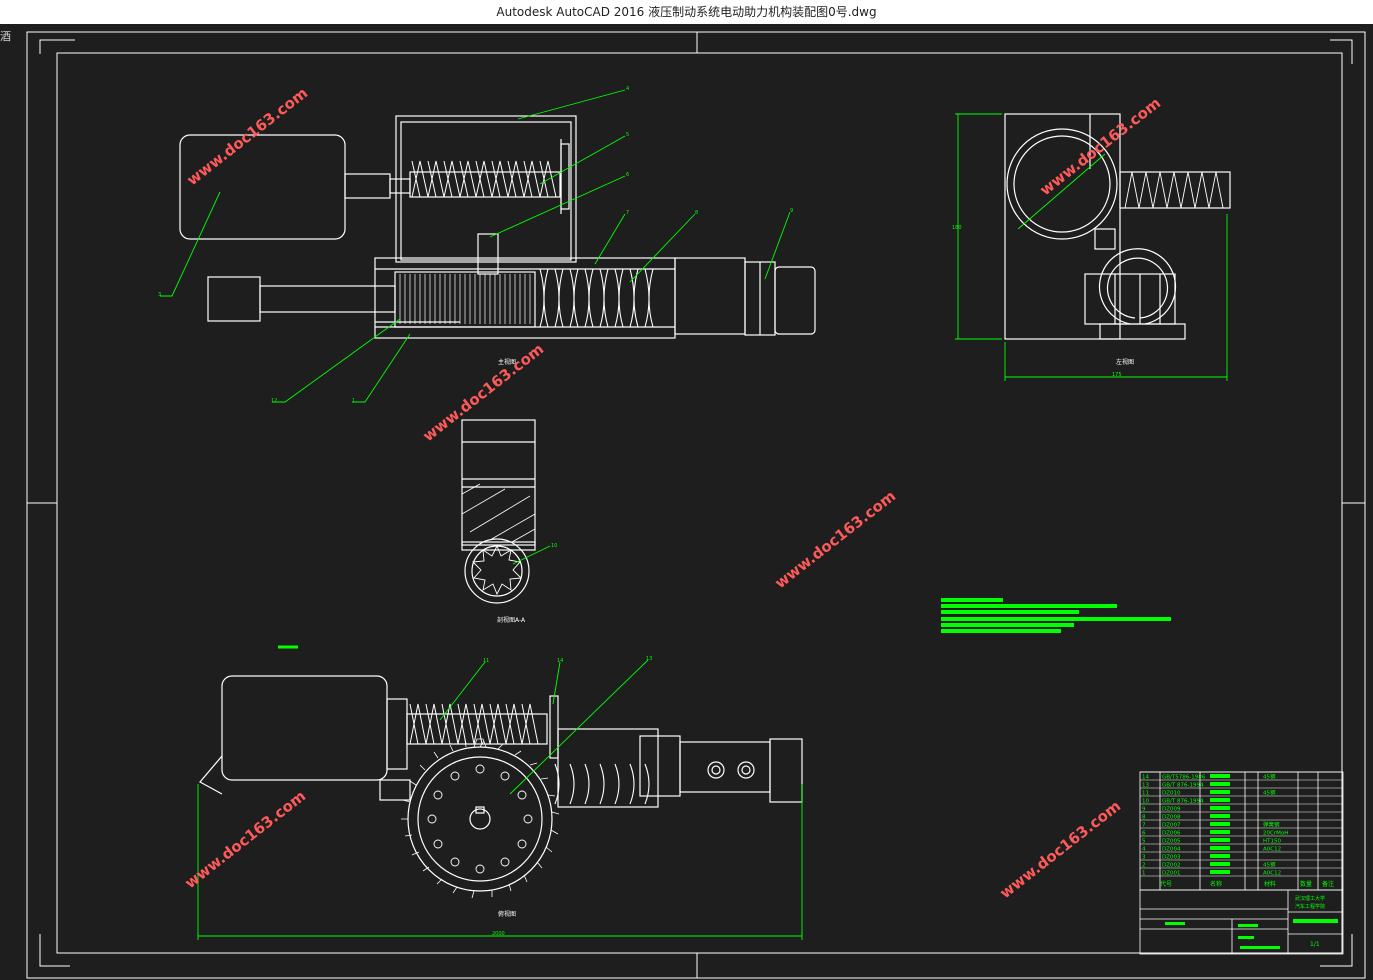 This screenshot has width=1373, height=980. What do you see at coordinates (1056, 615) in the screenshot?
I see `tech-notes` at bounding box center [1056, 615].